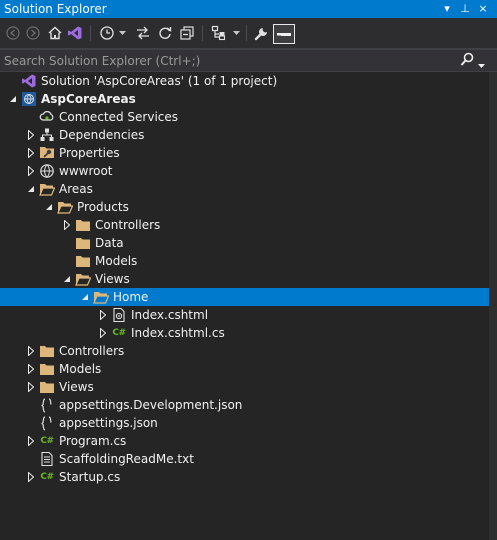 The width and height of the screenshot is (497, 540). Describe the element at coordinates (244, 99) in the screenshot. I see `tree-item: AspCoreAreas` at that location.